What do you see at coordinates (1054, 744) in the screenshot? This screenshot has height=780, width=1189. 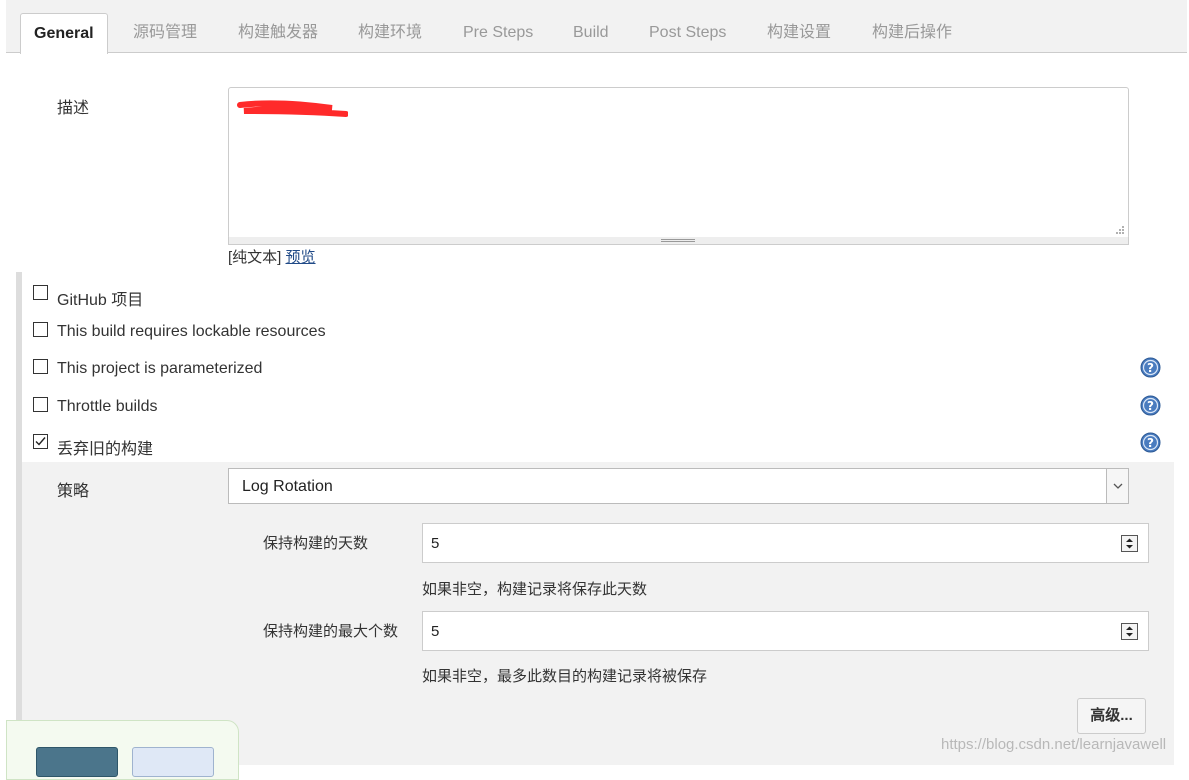 I see `watermark: https://blog.csdn.net/learnjavawell` at bounding box center [1054, 744].